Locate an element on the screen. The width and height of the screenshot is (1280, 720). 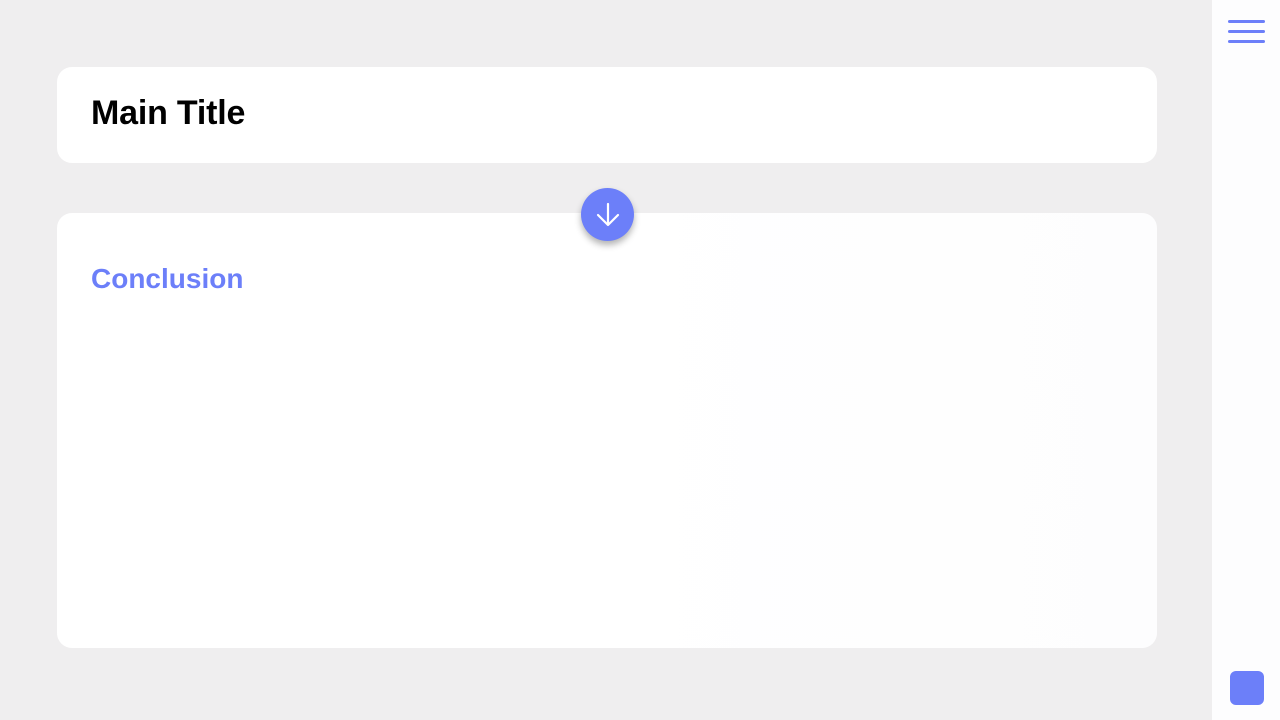
title-card: Main Title is located at coordinates (607, 115).